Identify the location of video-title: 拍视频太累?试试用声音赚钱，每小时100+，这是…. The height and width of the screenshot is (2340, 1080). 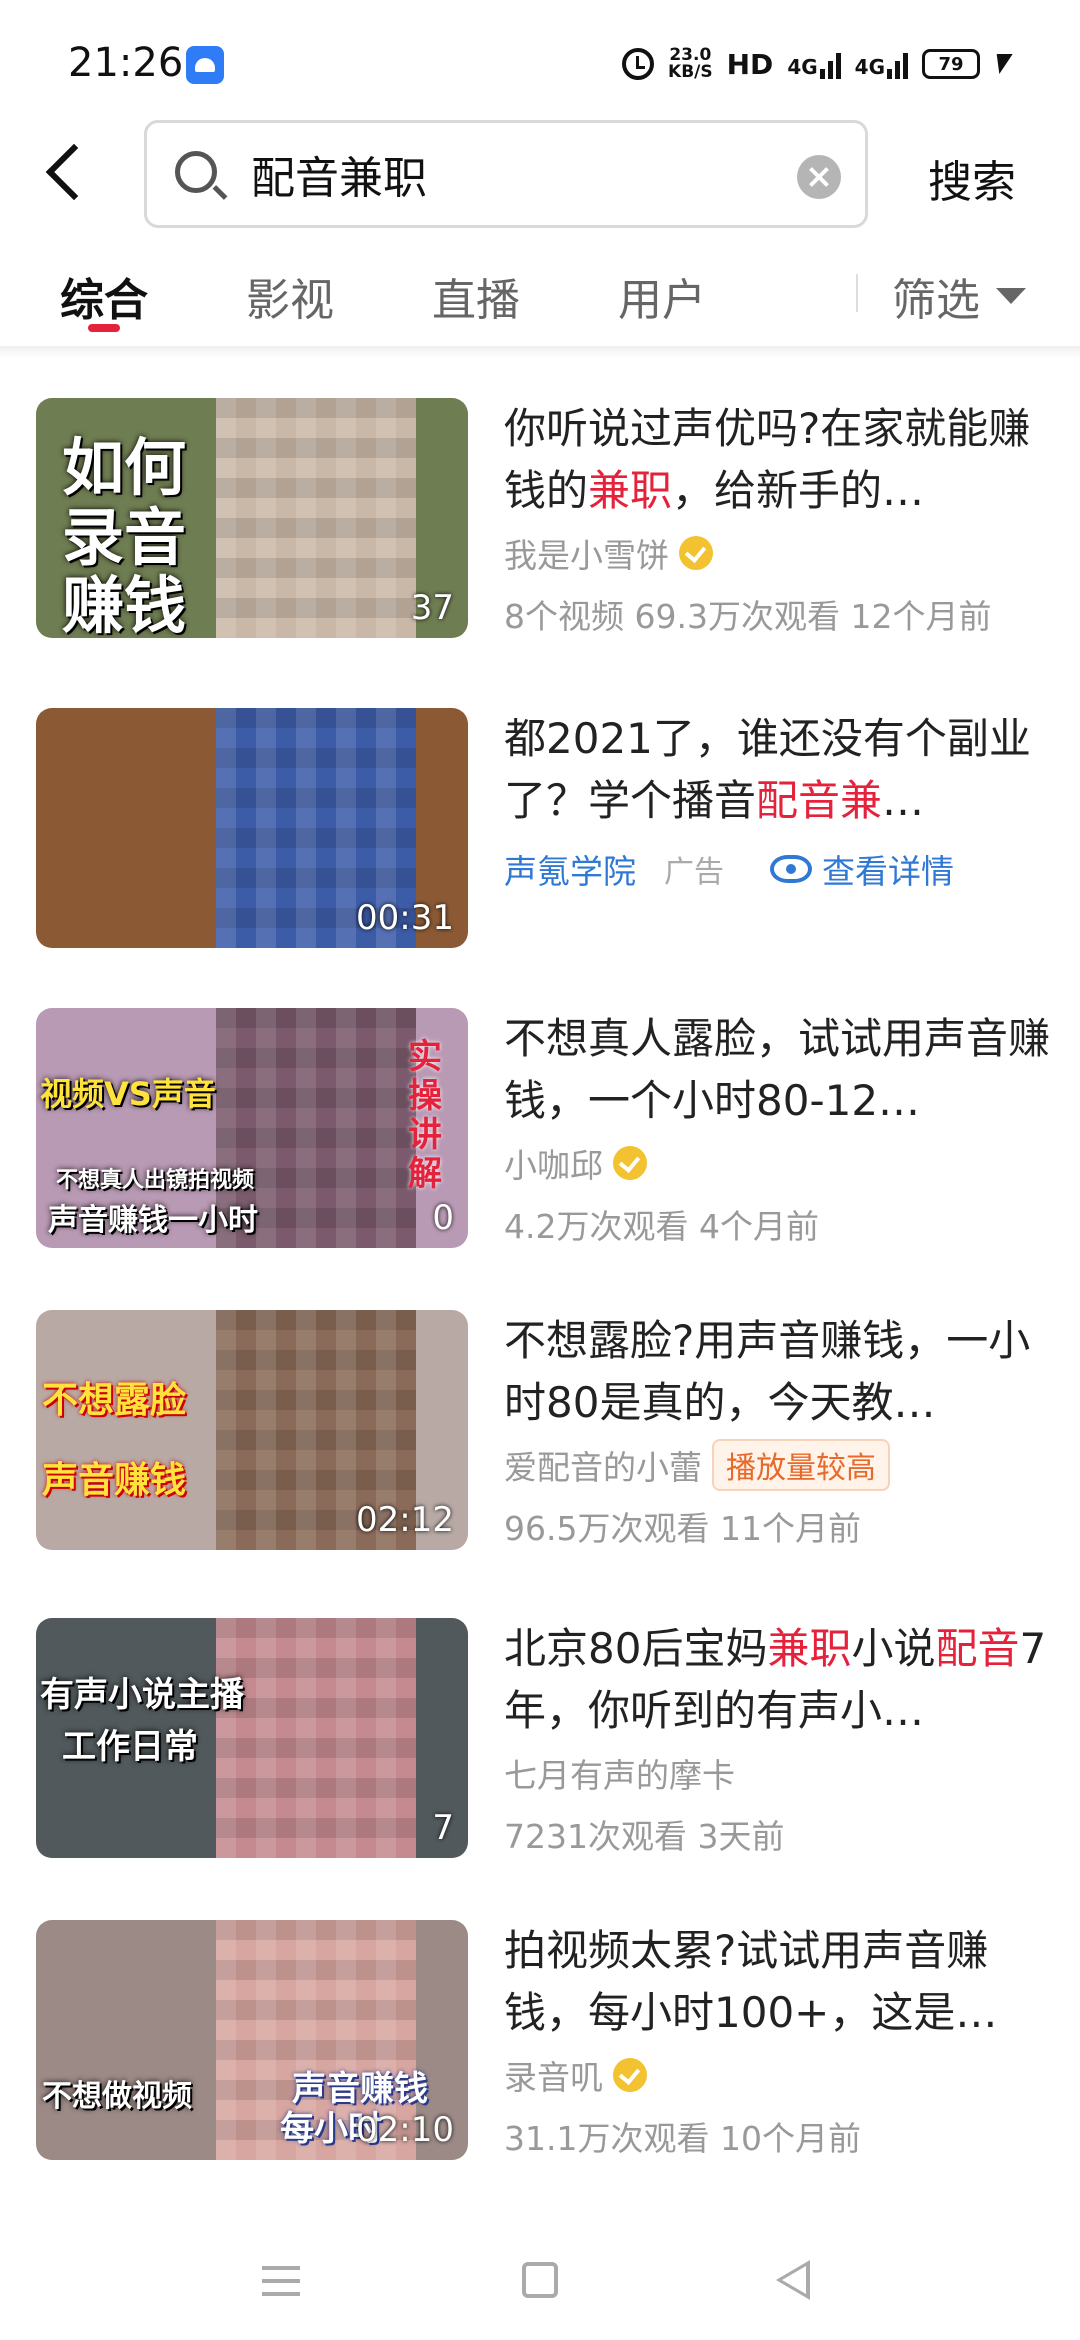
(784, 1982).